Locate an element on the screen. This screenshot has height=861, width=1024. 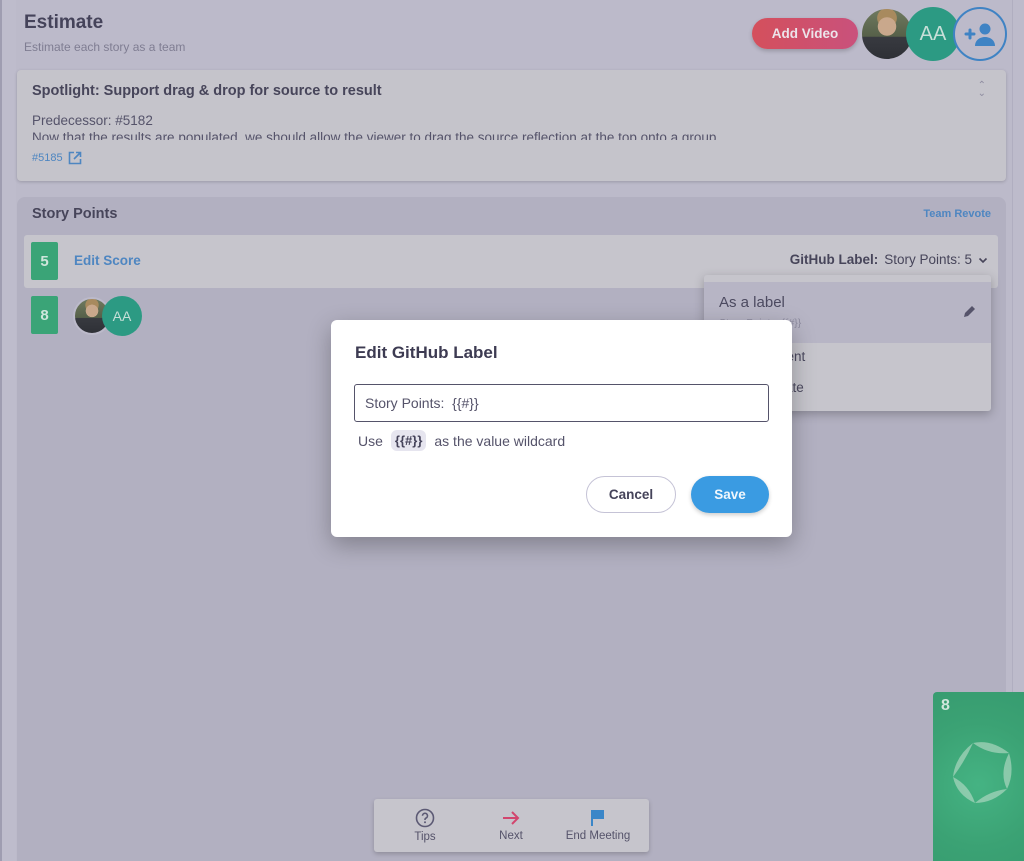
wildcard-hint: Use {{#}} as the value wildcard is located at coordinates (461, 440).